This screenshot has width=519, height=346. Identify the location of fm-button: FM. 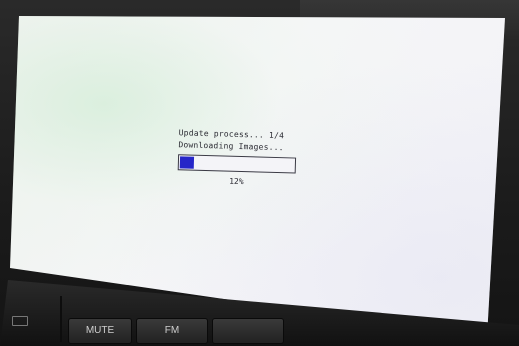
(172, 331).